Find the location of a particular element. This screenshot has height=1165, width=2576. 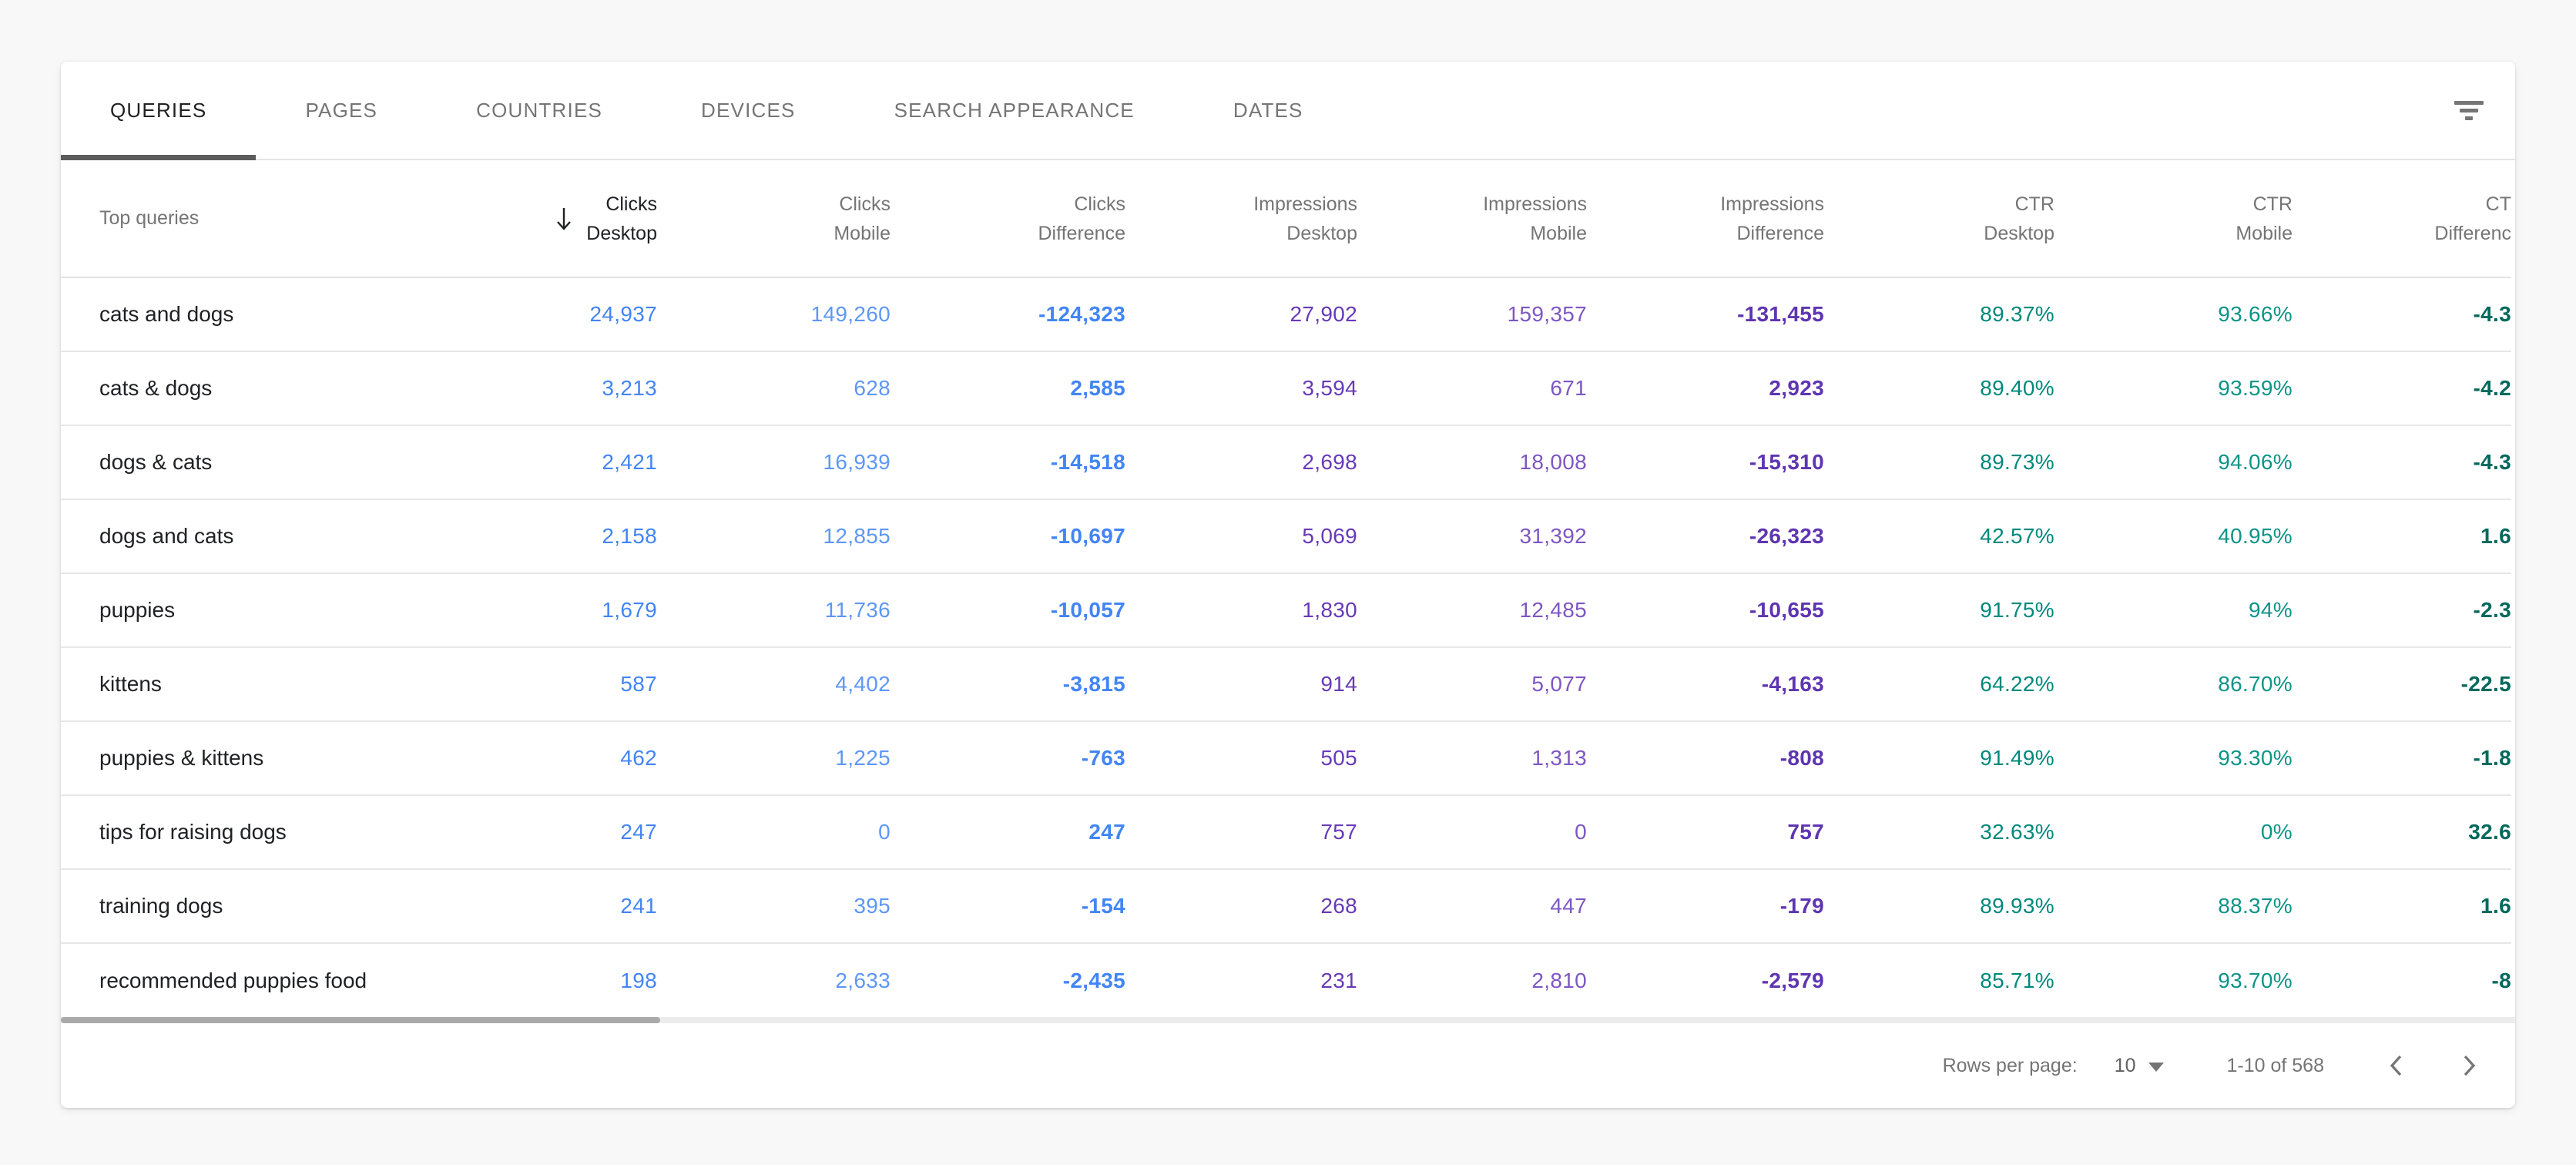

cell-value: 3,594 is located at coordinates (1329, 388).